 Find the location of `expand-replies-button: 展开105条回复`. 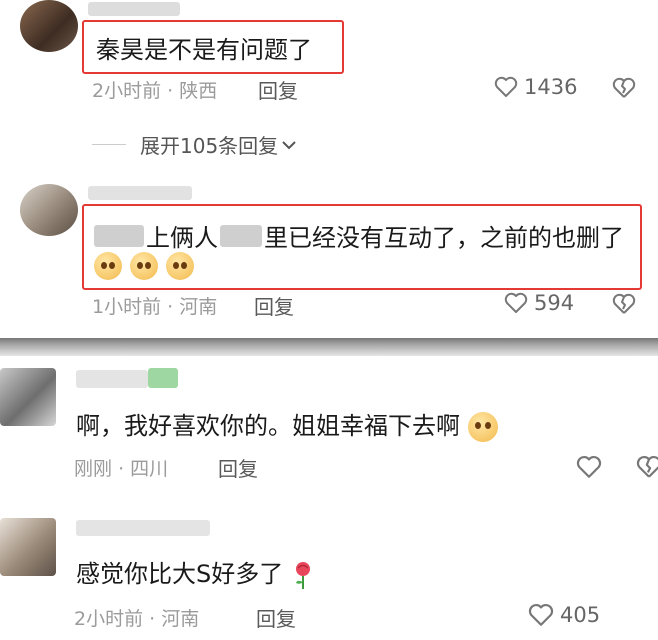

expand-replies-button: 展开105条回复 is located at coordinates (194, 144).